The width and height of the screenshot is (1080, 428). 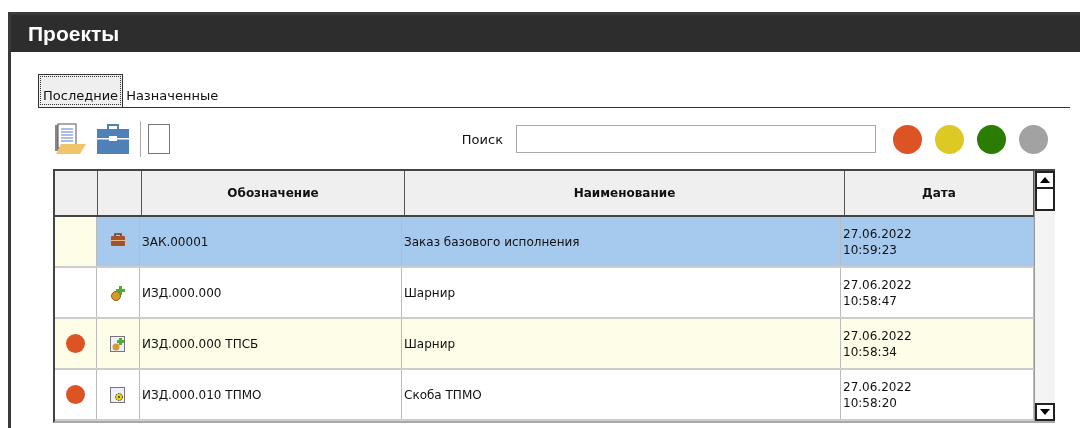 What do you see at coordinates (482, 139) in the screenshot?
I see `search-label: Поиск` at bounding box center [482, 139].